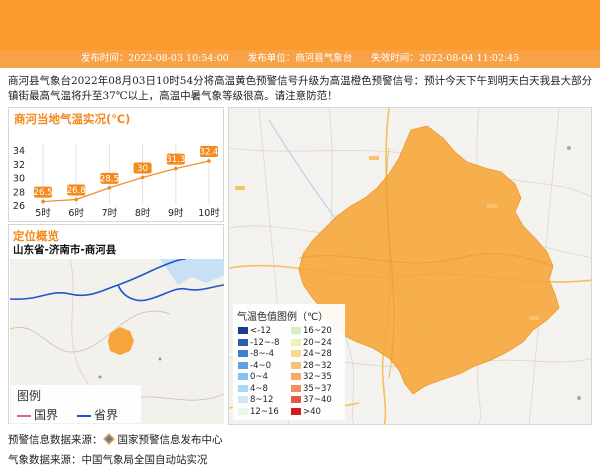  I want to click on color-legend-label: 28~32, so click(317, 365).